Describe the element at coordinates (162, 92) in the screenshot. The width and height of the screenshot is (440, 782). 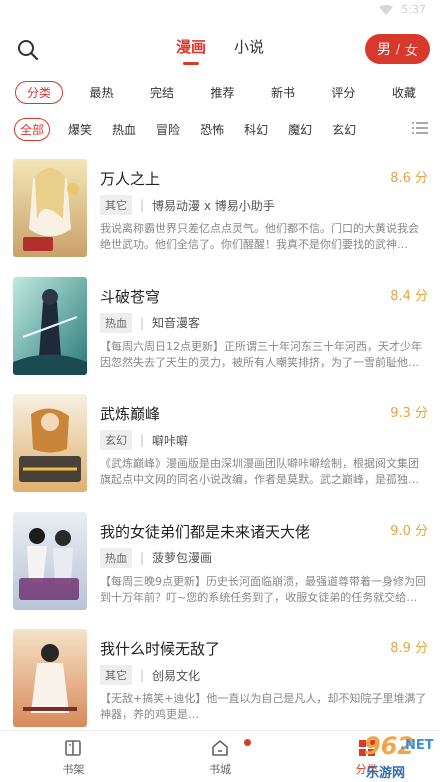
I see `sort-completed: 完结` at that location.